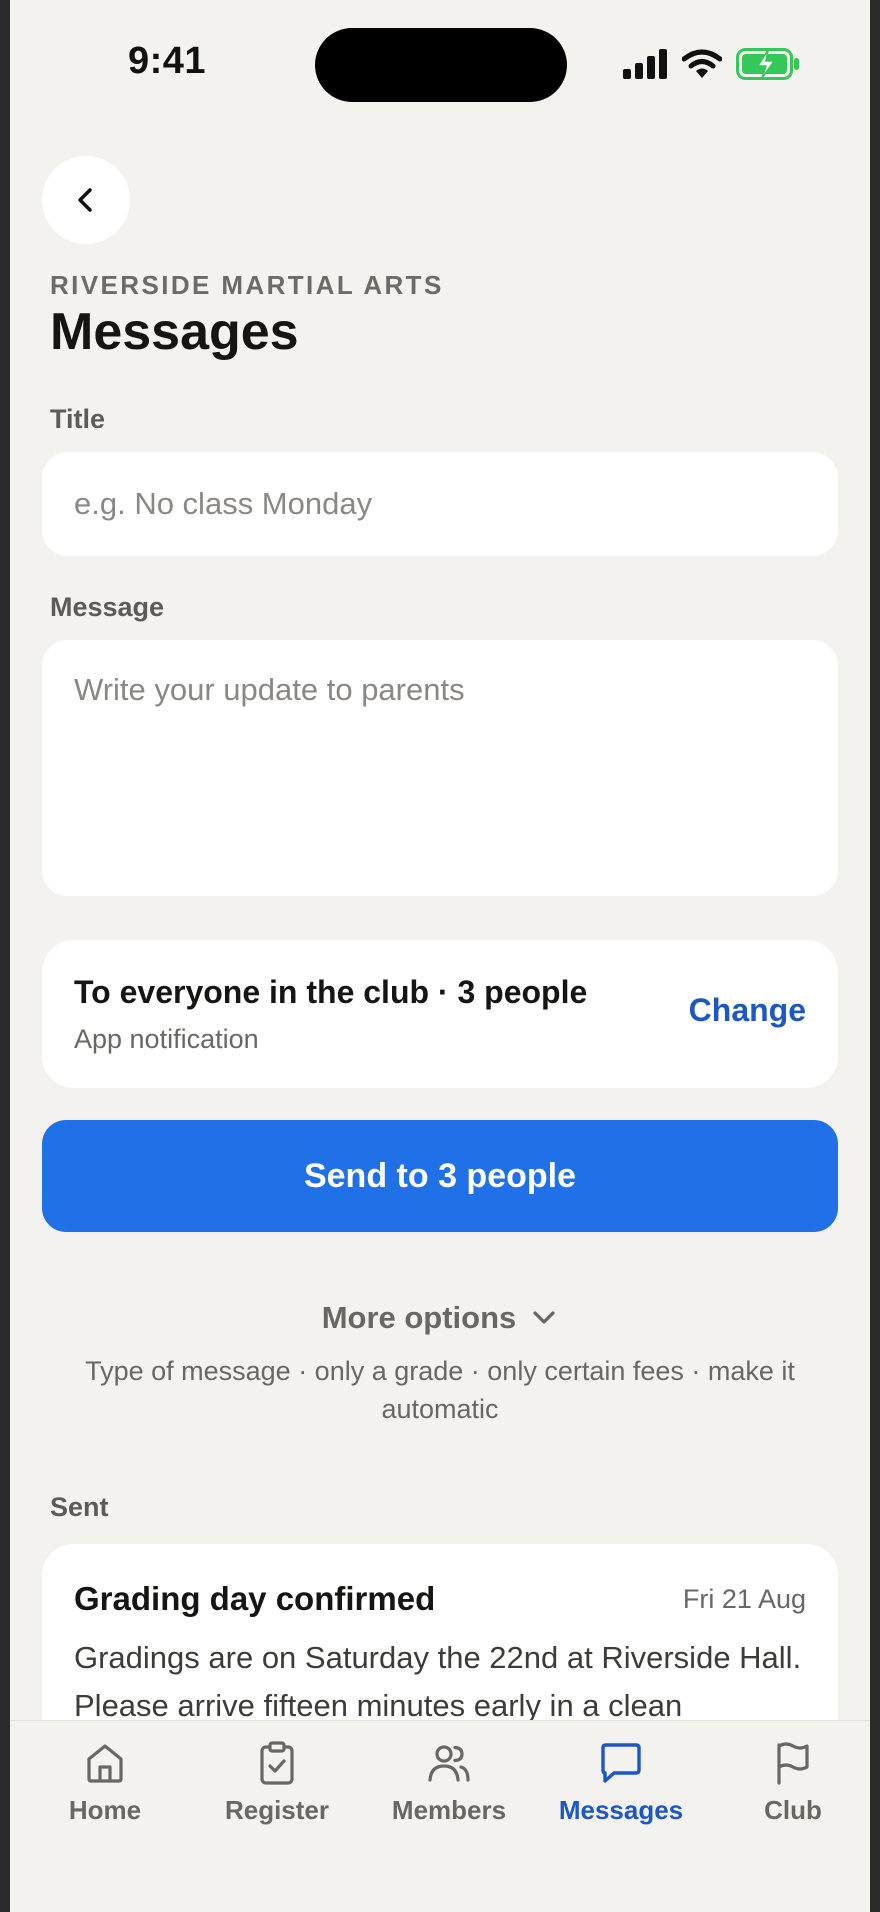 The width and height of the screenshot is (880, 1912). I want to click on chevron-left-icon, so click(85, 200).